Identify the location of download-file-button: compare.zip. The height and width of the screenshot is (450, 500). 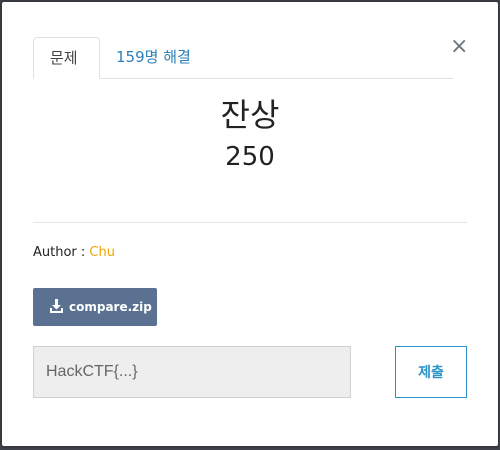
(95, 307).